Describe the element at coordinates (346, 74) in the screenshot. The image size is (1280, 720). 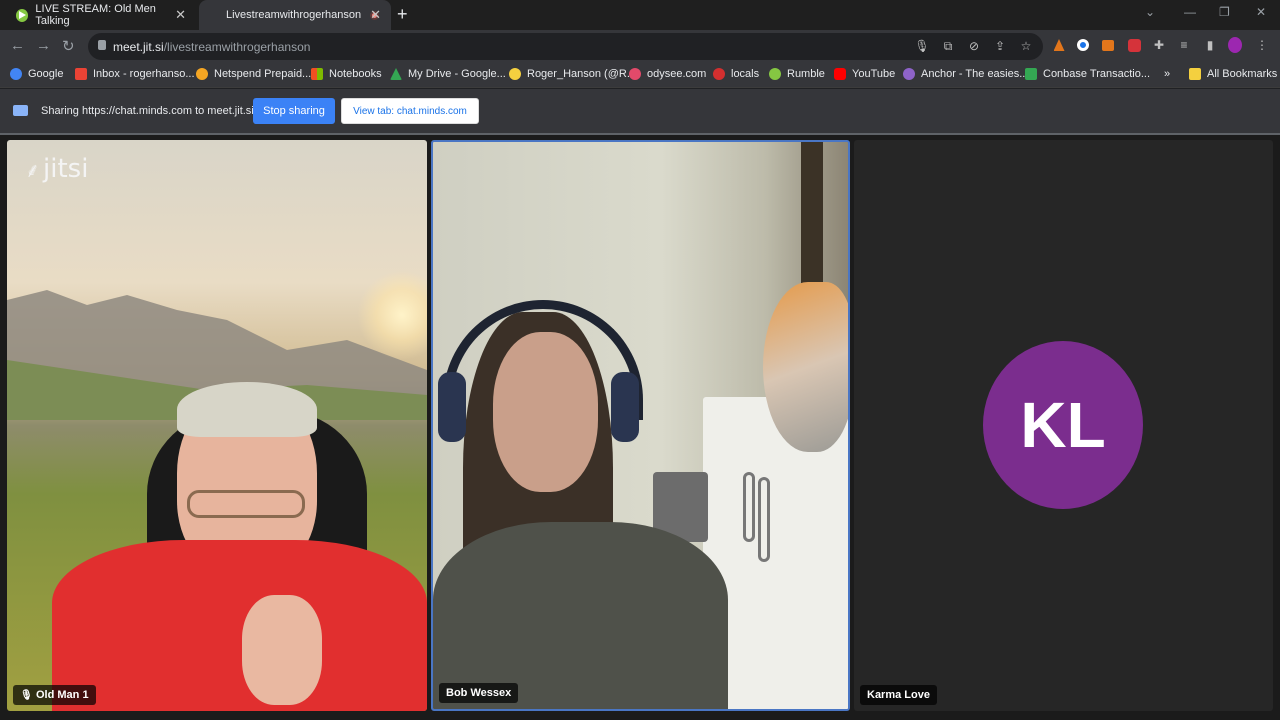
I see `bookmark-notebooks: Notebooks` at that location.